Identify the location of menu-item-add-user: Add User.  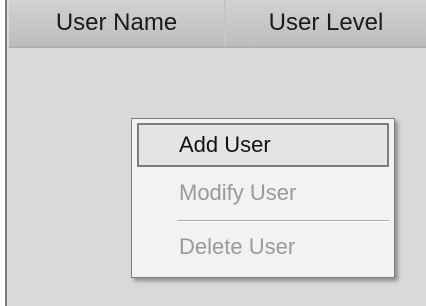
(263, 145).